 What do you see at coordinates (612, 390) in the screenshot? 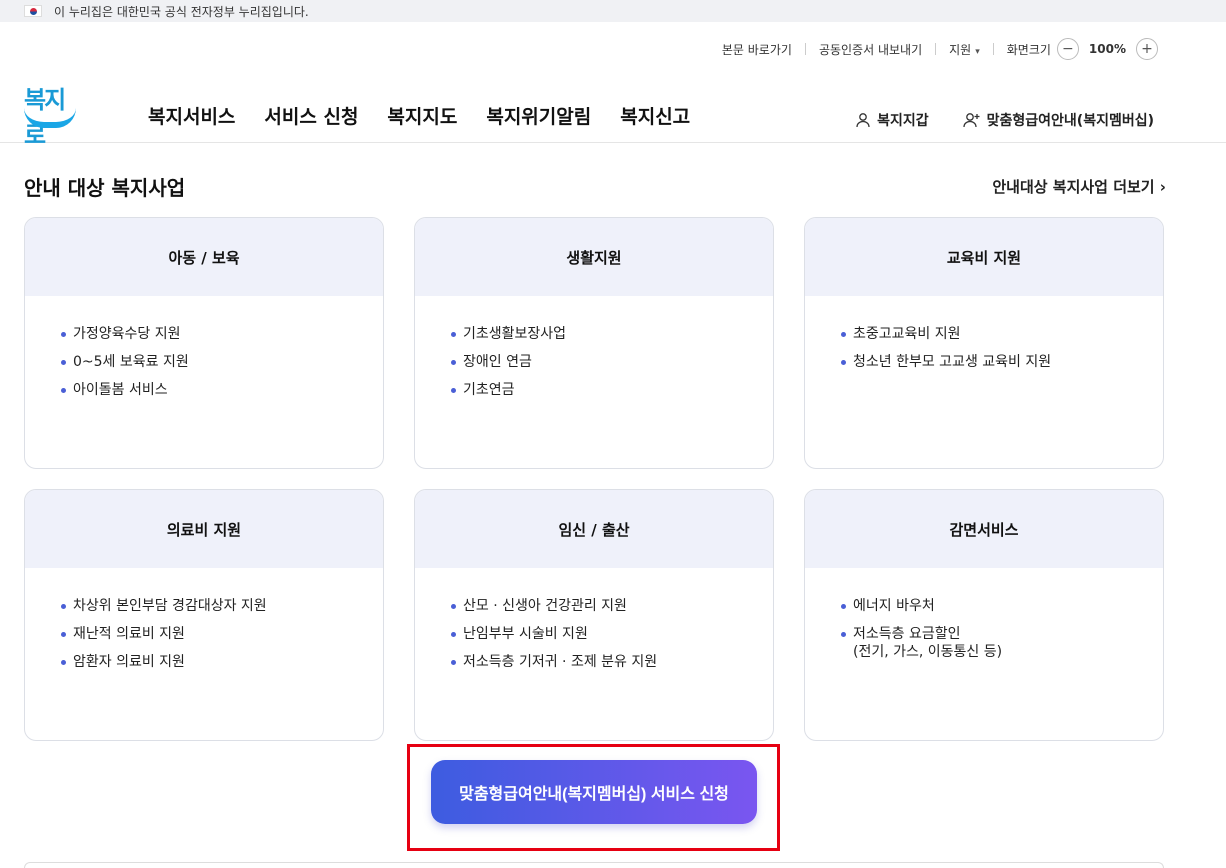
I see `card-item: 기초연금` at bounding box center [612, 390].